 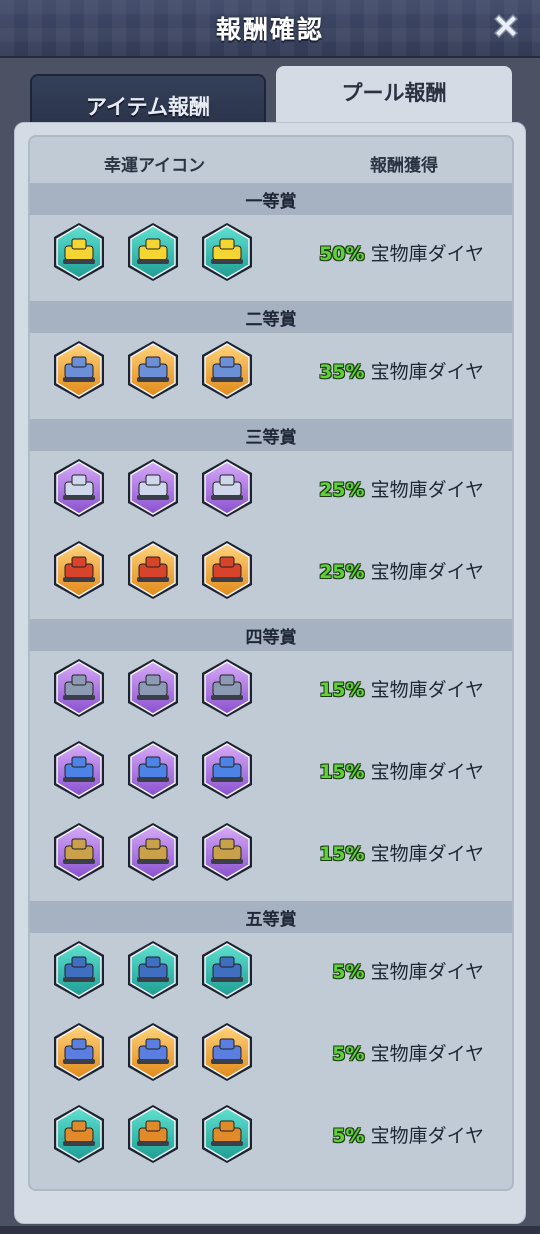 What do you see at coordinates (342, 254) in the screenshot?
I see `reward-percent: 50%` at bounding box center [342, 254].